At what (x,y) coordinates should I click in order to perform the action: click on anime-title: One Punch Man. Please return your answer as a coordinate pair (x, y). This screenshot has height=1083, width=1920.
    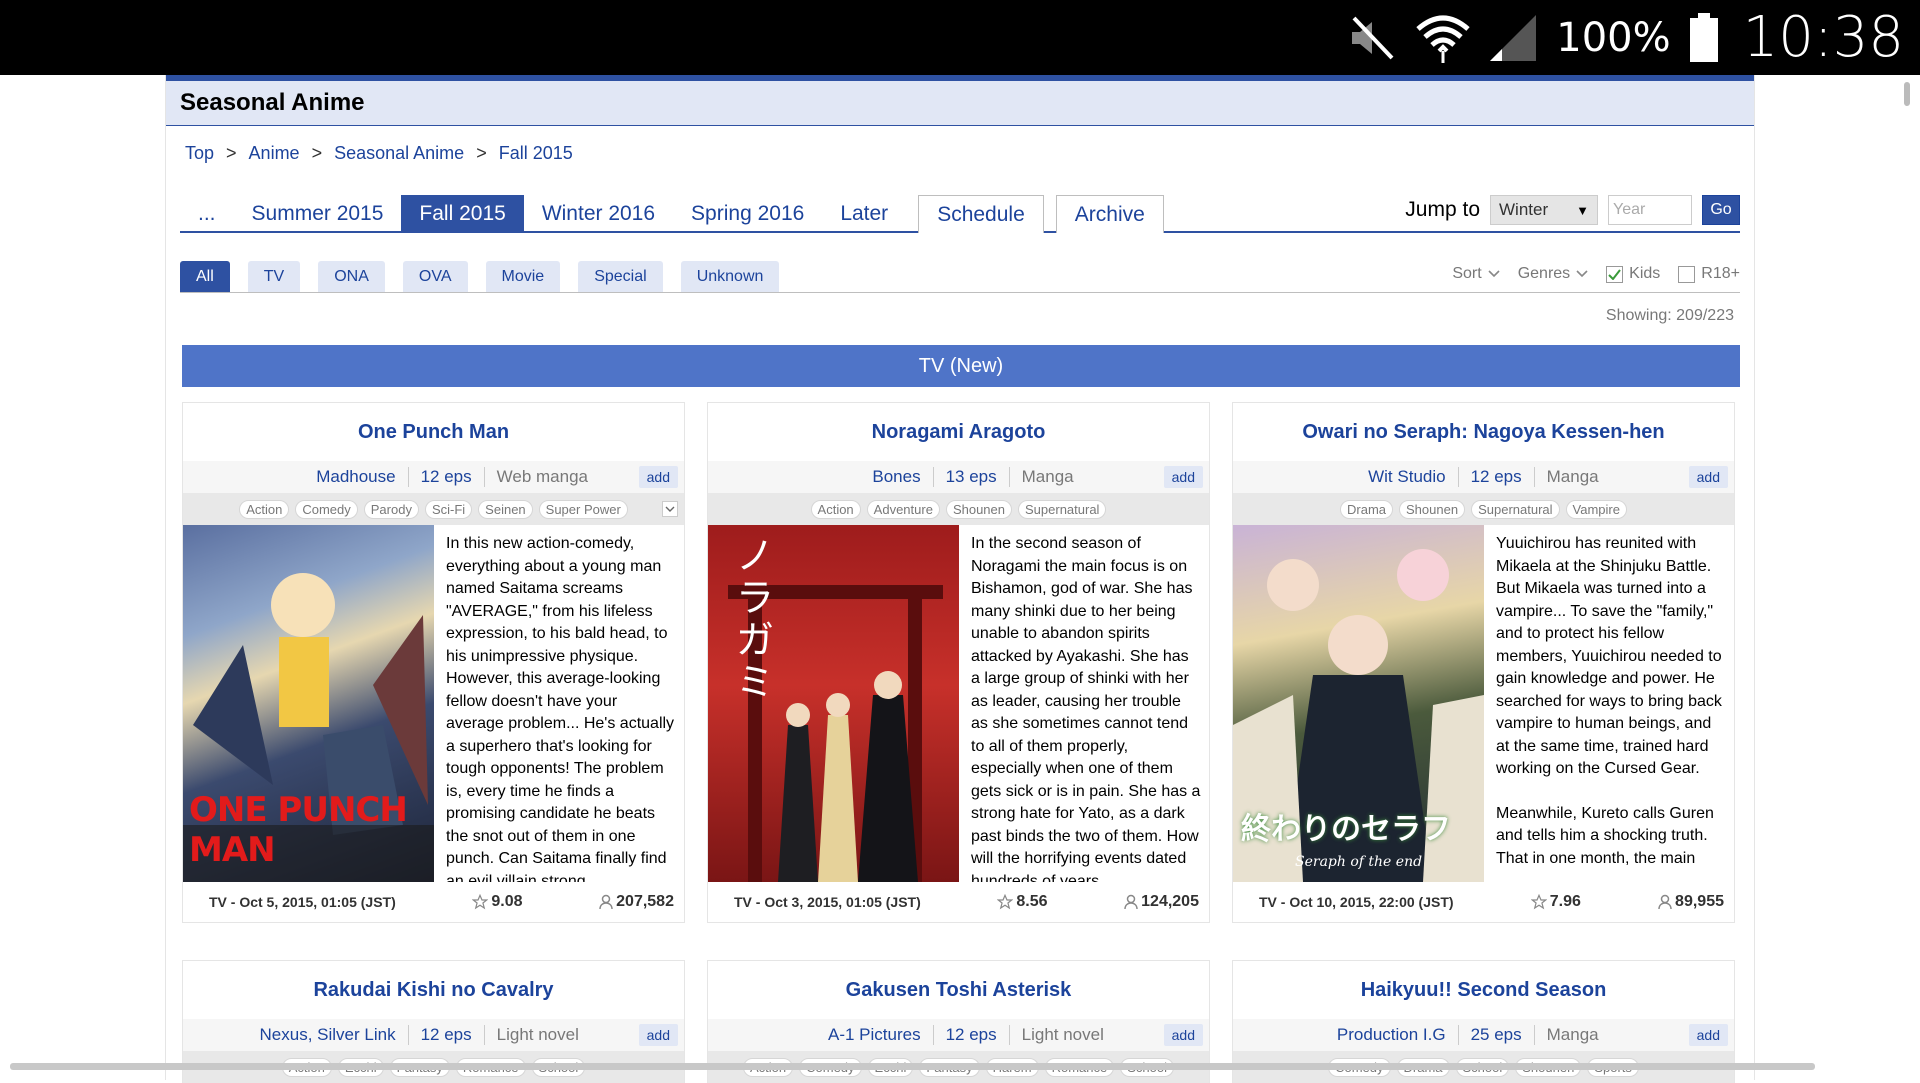
    Looking at the image, I should click on (433, 432).